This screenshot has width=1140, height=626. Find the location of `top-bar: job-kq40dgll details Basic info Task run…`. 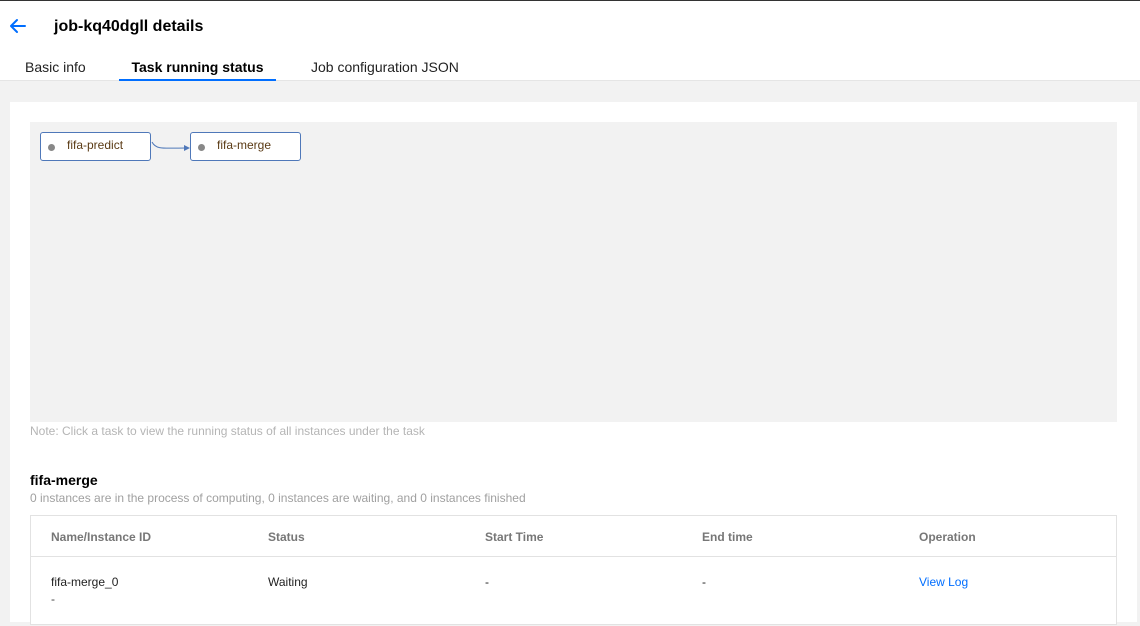

top-bar: job-kq40dgll details Basic info Task run… is located at coordinates (570, 40).